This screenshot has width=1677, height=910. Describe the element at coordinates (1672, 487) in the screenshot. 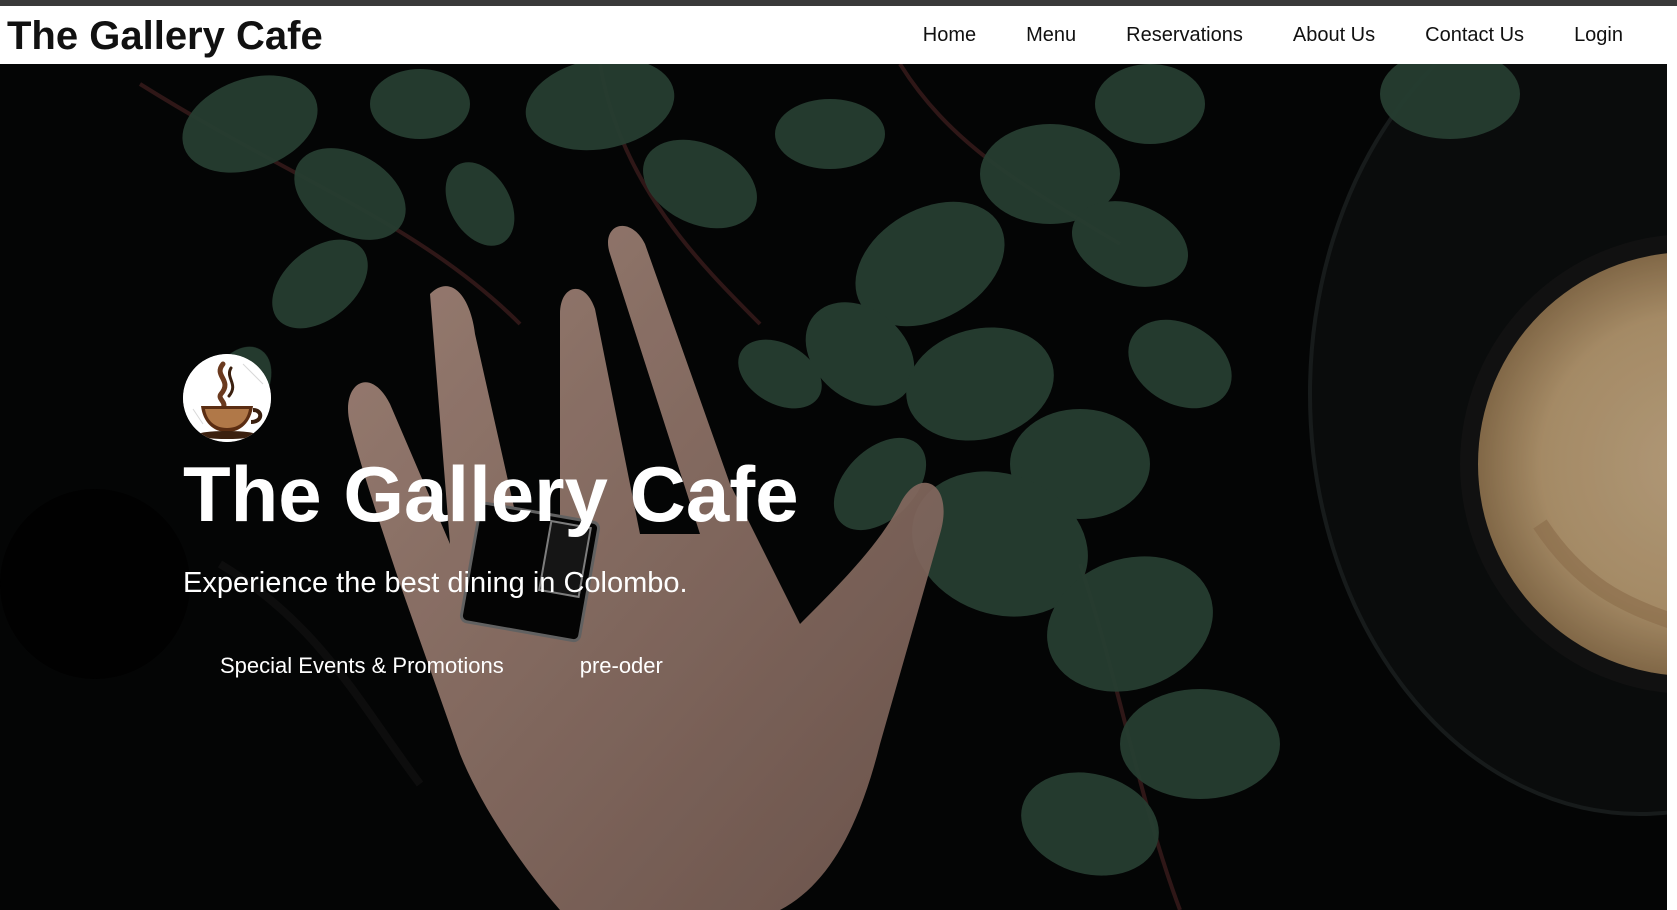

I see `page-right-edge` at that location.